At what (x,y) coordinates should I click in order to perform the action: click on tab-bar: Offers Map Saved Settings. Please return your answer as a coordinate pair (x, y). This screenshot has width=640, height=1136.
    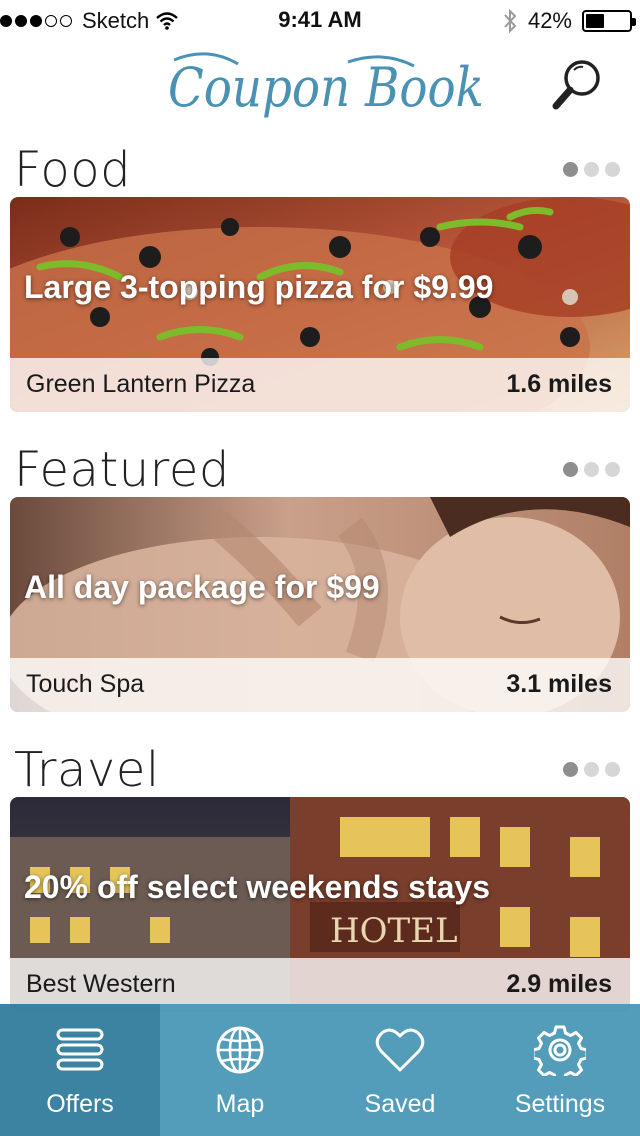
    Looking at the image, I should click on (320, 1070).